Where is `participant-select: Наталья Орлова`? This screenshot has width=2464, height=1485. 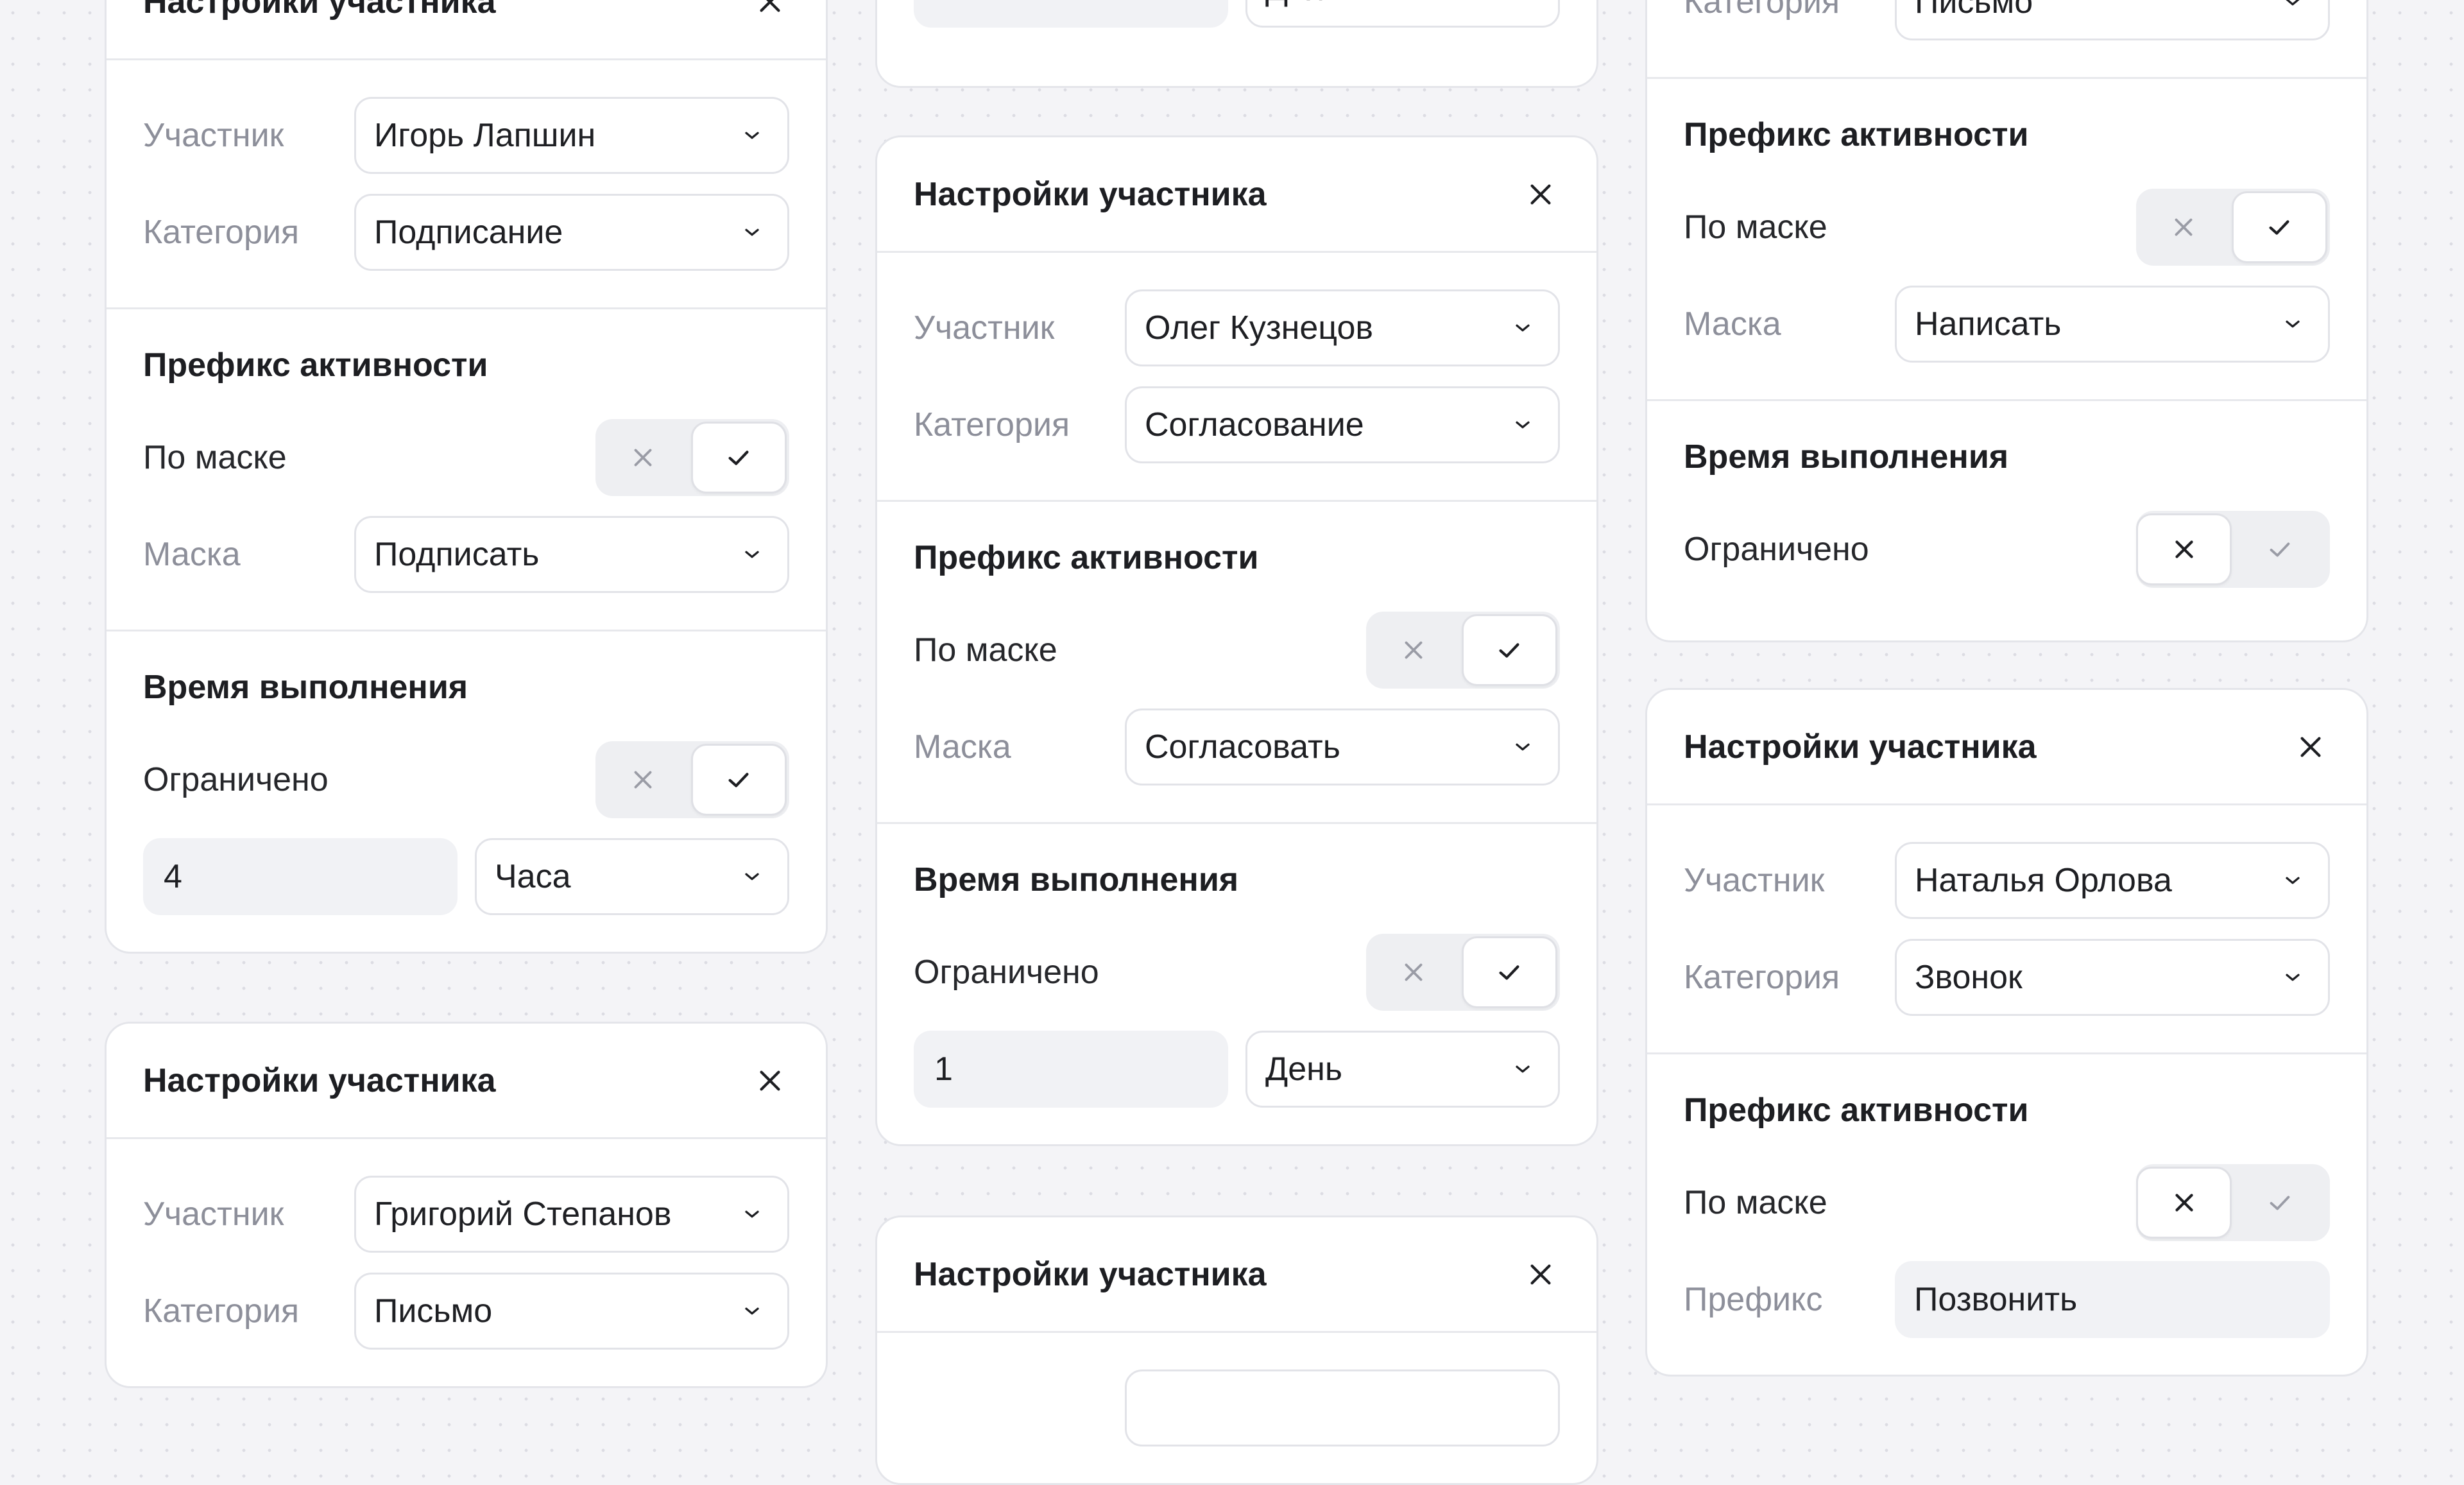 participant-select: Наталья Орлова is located at coordinates (2113, 880).